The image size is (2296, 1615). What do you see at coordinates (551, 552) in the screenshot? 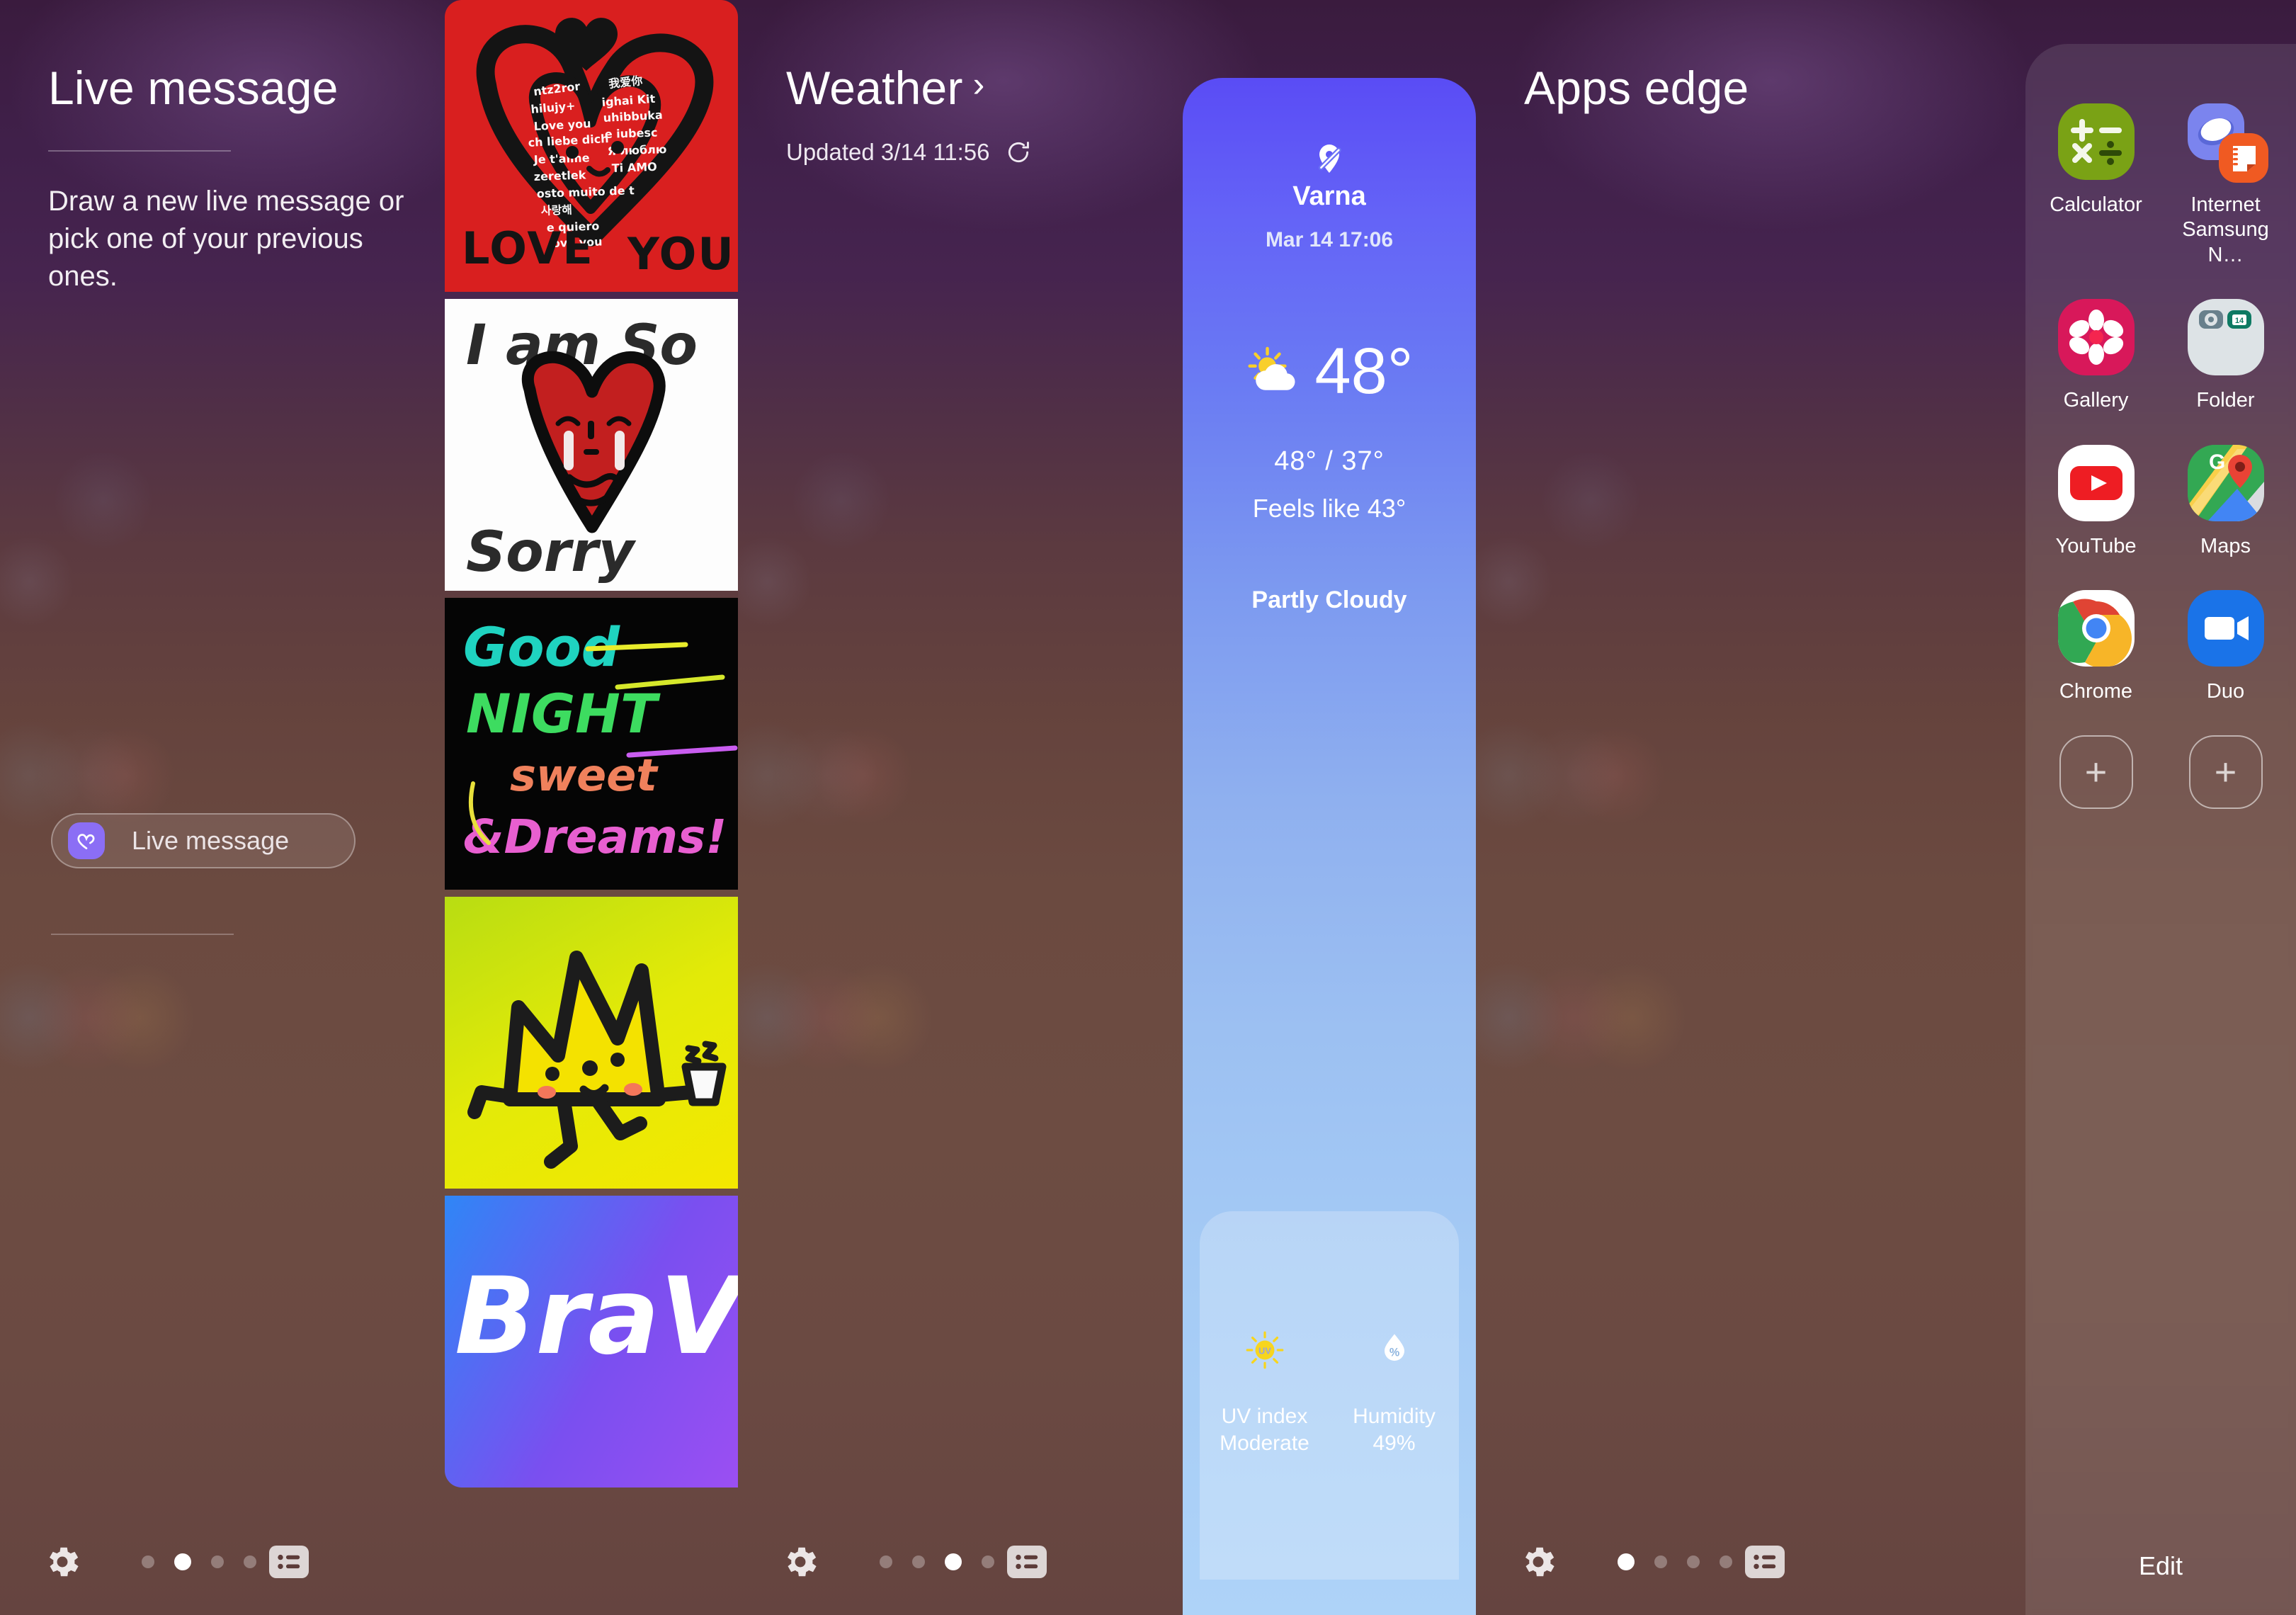
I see `svg-text: Sorry` at bounding box center [551, 552].